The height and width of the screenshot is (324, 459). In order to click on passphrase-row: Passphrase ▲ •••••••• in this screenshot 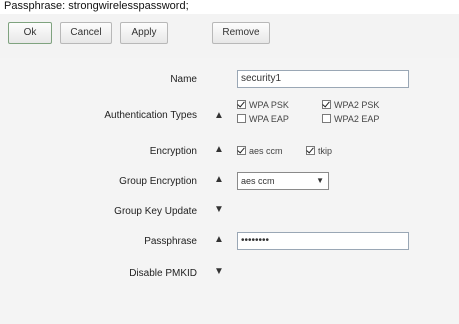, I will do `click(229, 243)`.